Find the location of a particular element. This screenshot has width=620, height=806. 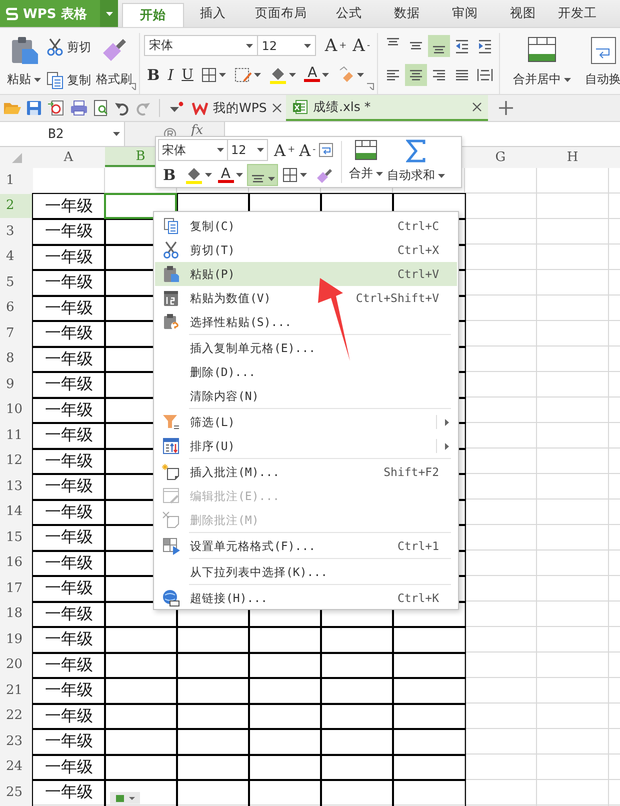

ribbon-tab: 数据 is located at coordinates (407, 13).